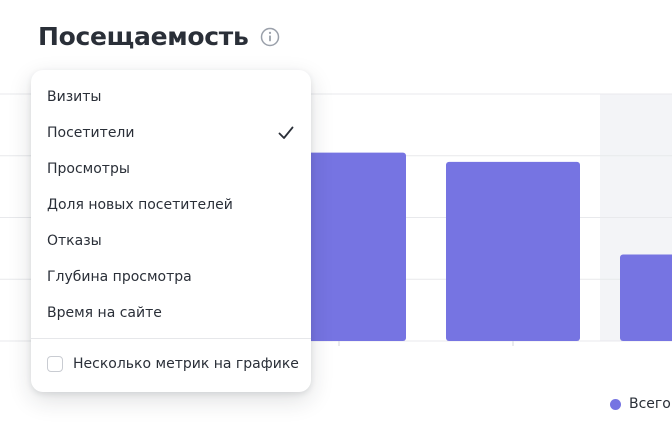  Describe the element at coordinates (615, 404) in the screenshot. I see `legend-swatch` at that location.